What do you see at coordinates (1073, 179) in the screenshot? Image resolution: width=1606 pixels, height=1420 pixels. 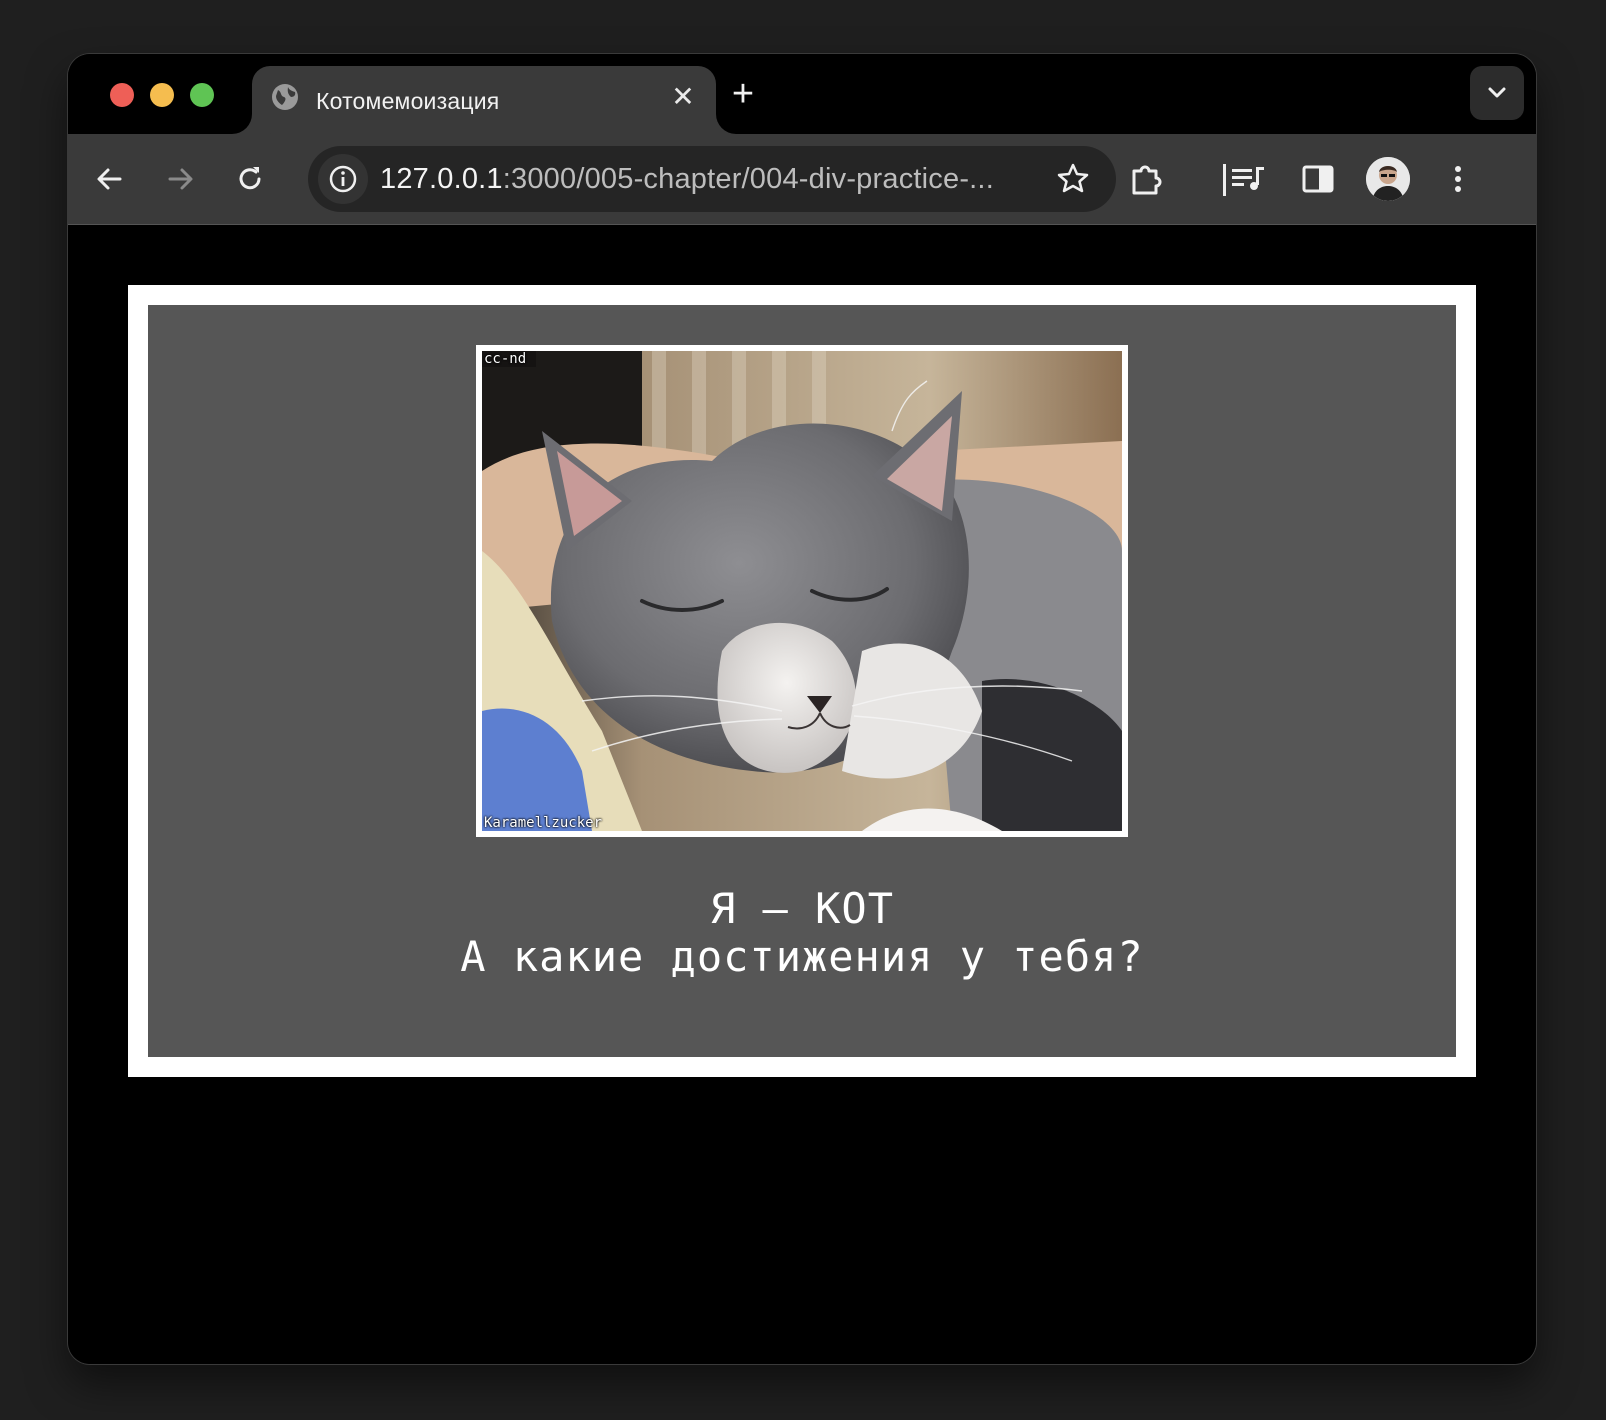 I see `star-icon` at bounding box center [1073, 179].